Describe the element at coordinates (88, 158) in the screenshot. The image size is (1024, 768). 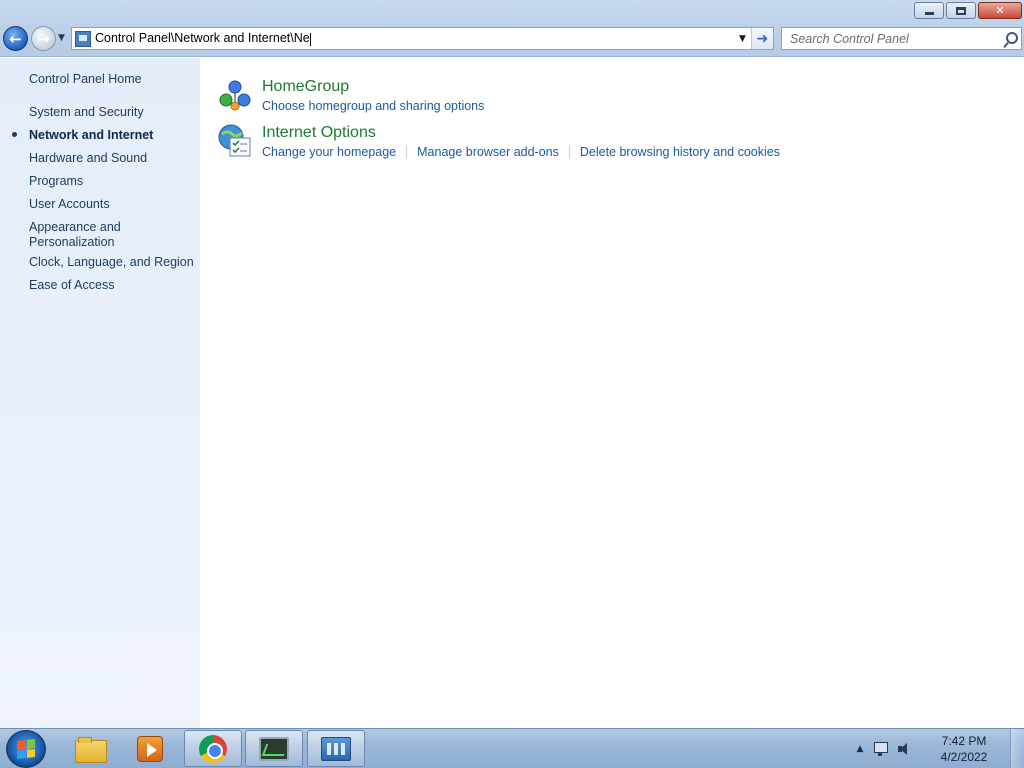
I see `sidebar-item-hardware-and-sound: Hardware and Sound` at that location.